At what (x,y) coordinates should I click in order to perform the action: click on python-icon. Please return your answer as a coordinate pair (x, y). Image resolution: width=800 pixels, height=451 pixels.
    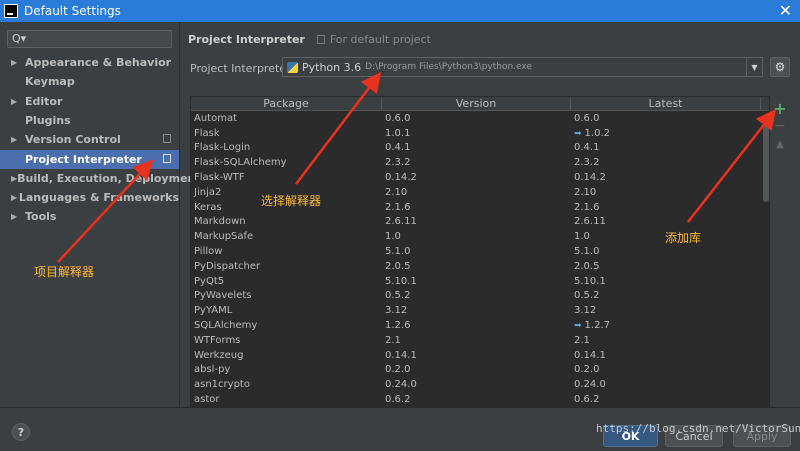
    Looking at the image, I should click on (292, 67).